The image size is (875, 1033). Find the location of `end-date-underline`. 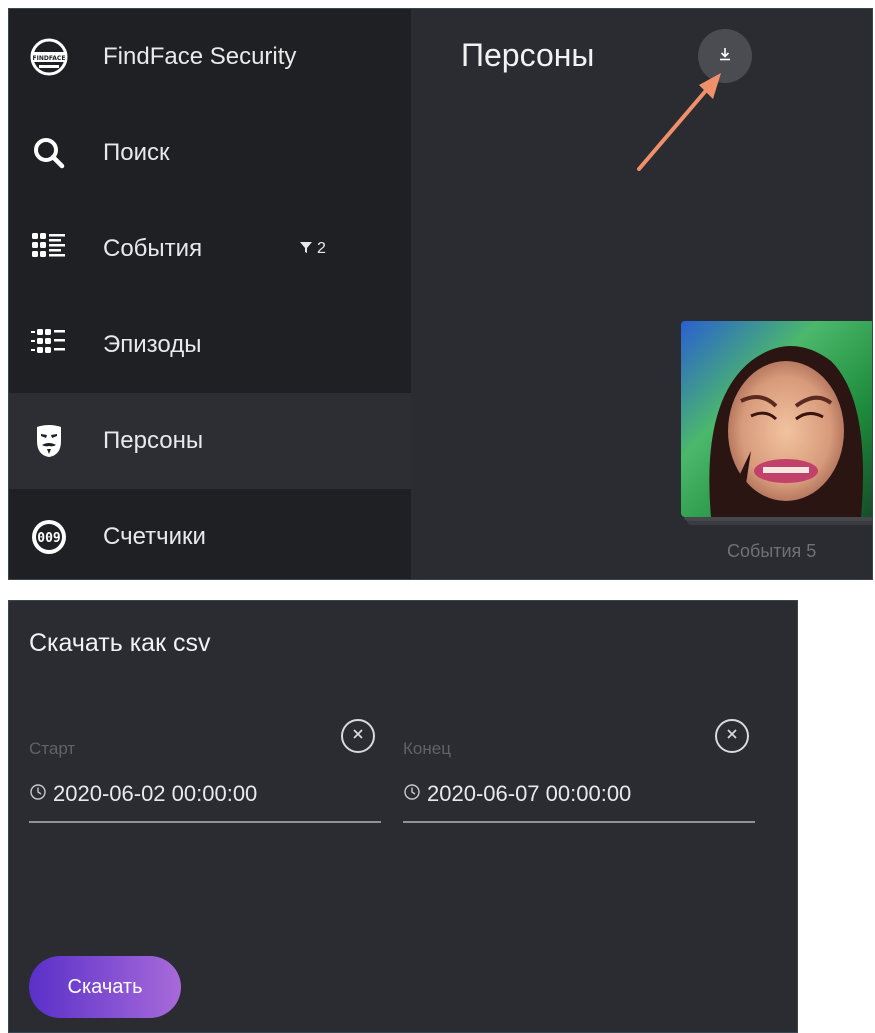

end-date-underline is located at coordinates (579, 822).